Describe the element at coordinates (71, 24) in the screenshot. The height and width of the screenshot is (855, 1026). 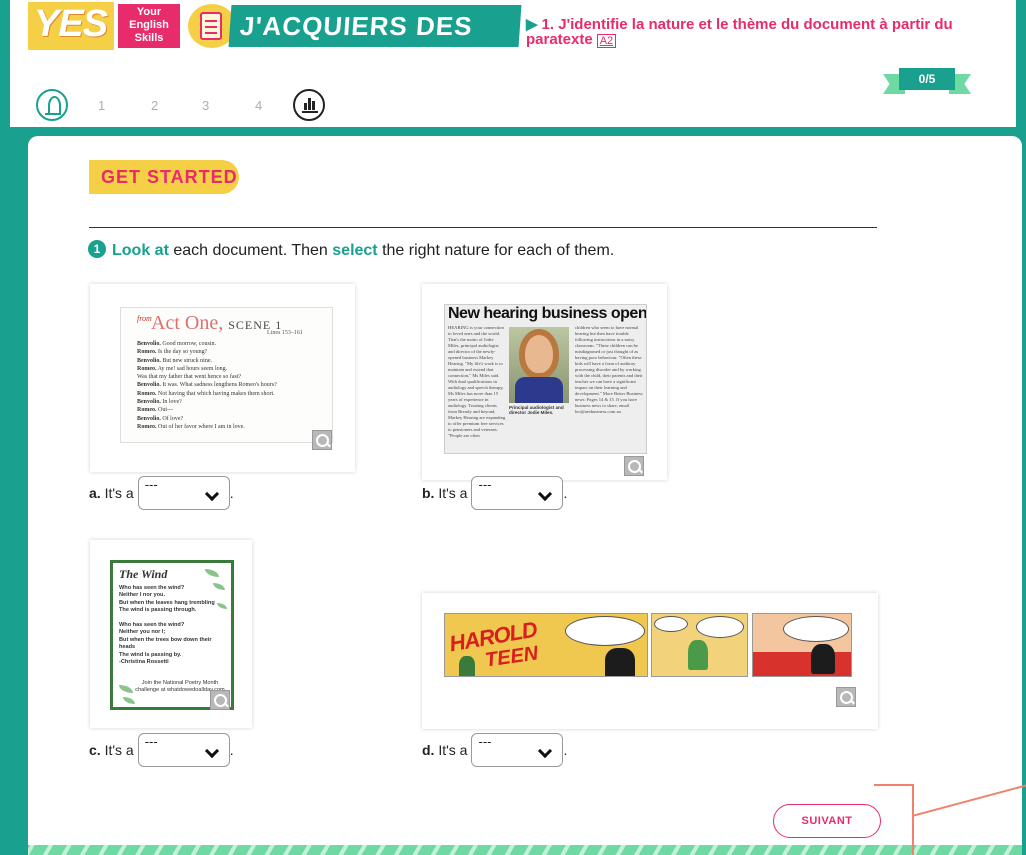
I see `yes-logo-text: YES` at that location.